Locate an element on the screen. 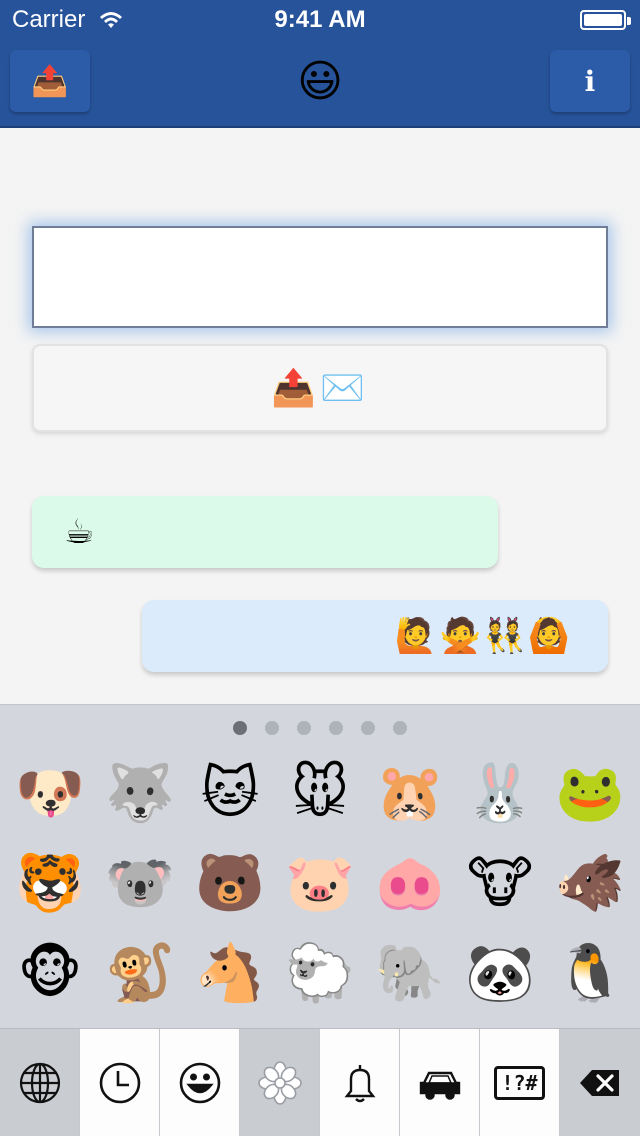 The width and height of the screenshot is (640, 1136). navigation-bar: Carrier 9:41 AM 📤 😃 i is located at coordinates (320, 64).